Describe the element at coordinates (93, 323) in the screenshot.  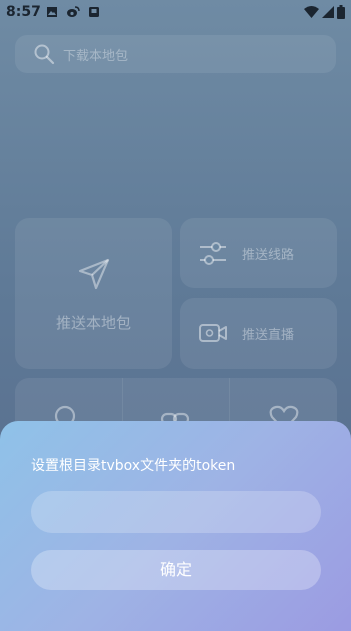
I see `push-local-label: 推送本地包` at that location.